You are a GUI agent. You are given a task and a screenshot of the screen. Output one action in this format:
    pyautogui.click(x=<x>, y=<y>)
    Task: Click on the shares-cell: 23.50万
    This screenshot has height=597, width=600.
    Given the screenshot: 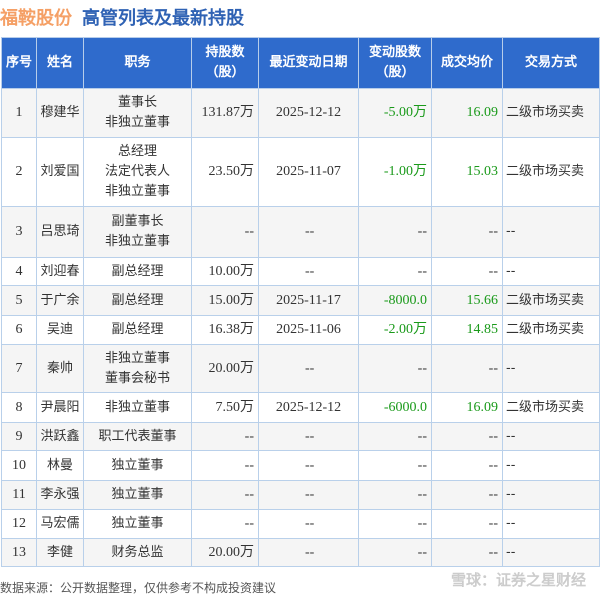 What is the action you would take?
    pyautogui.click(x=225, y=172)
    